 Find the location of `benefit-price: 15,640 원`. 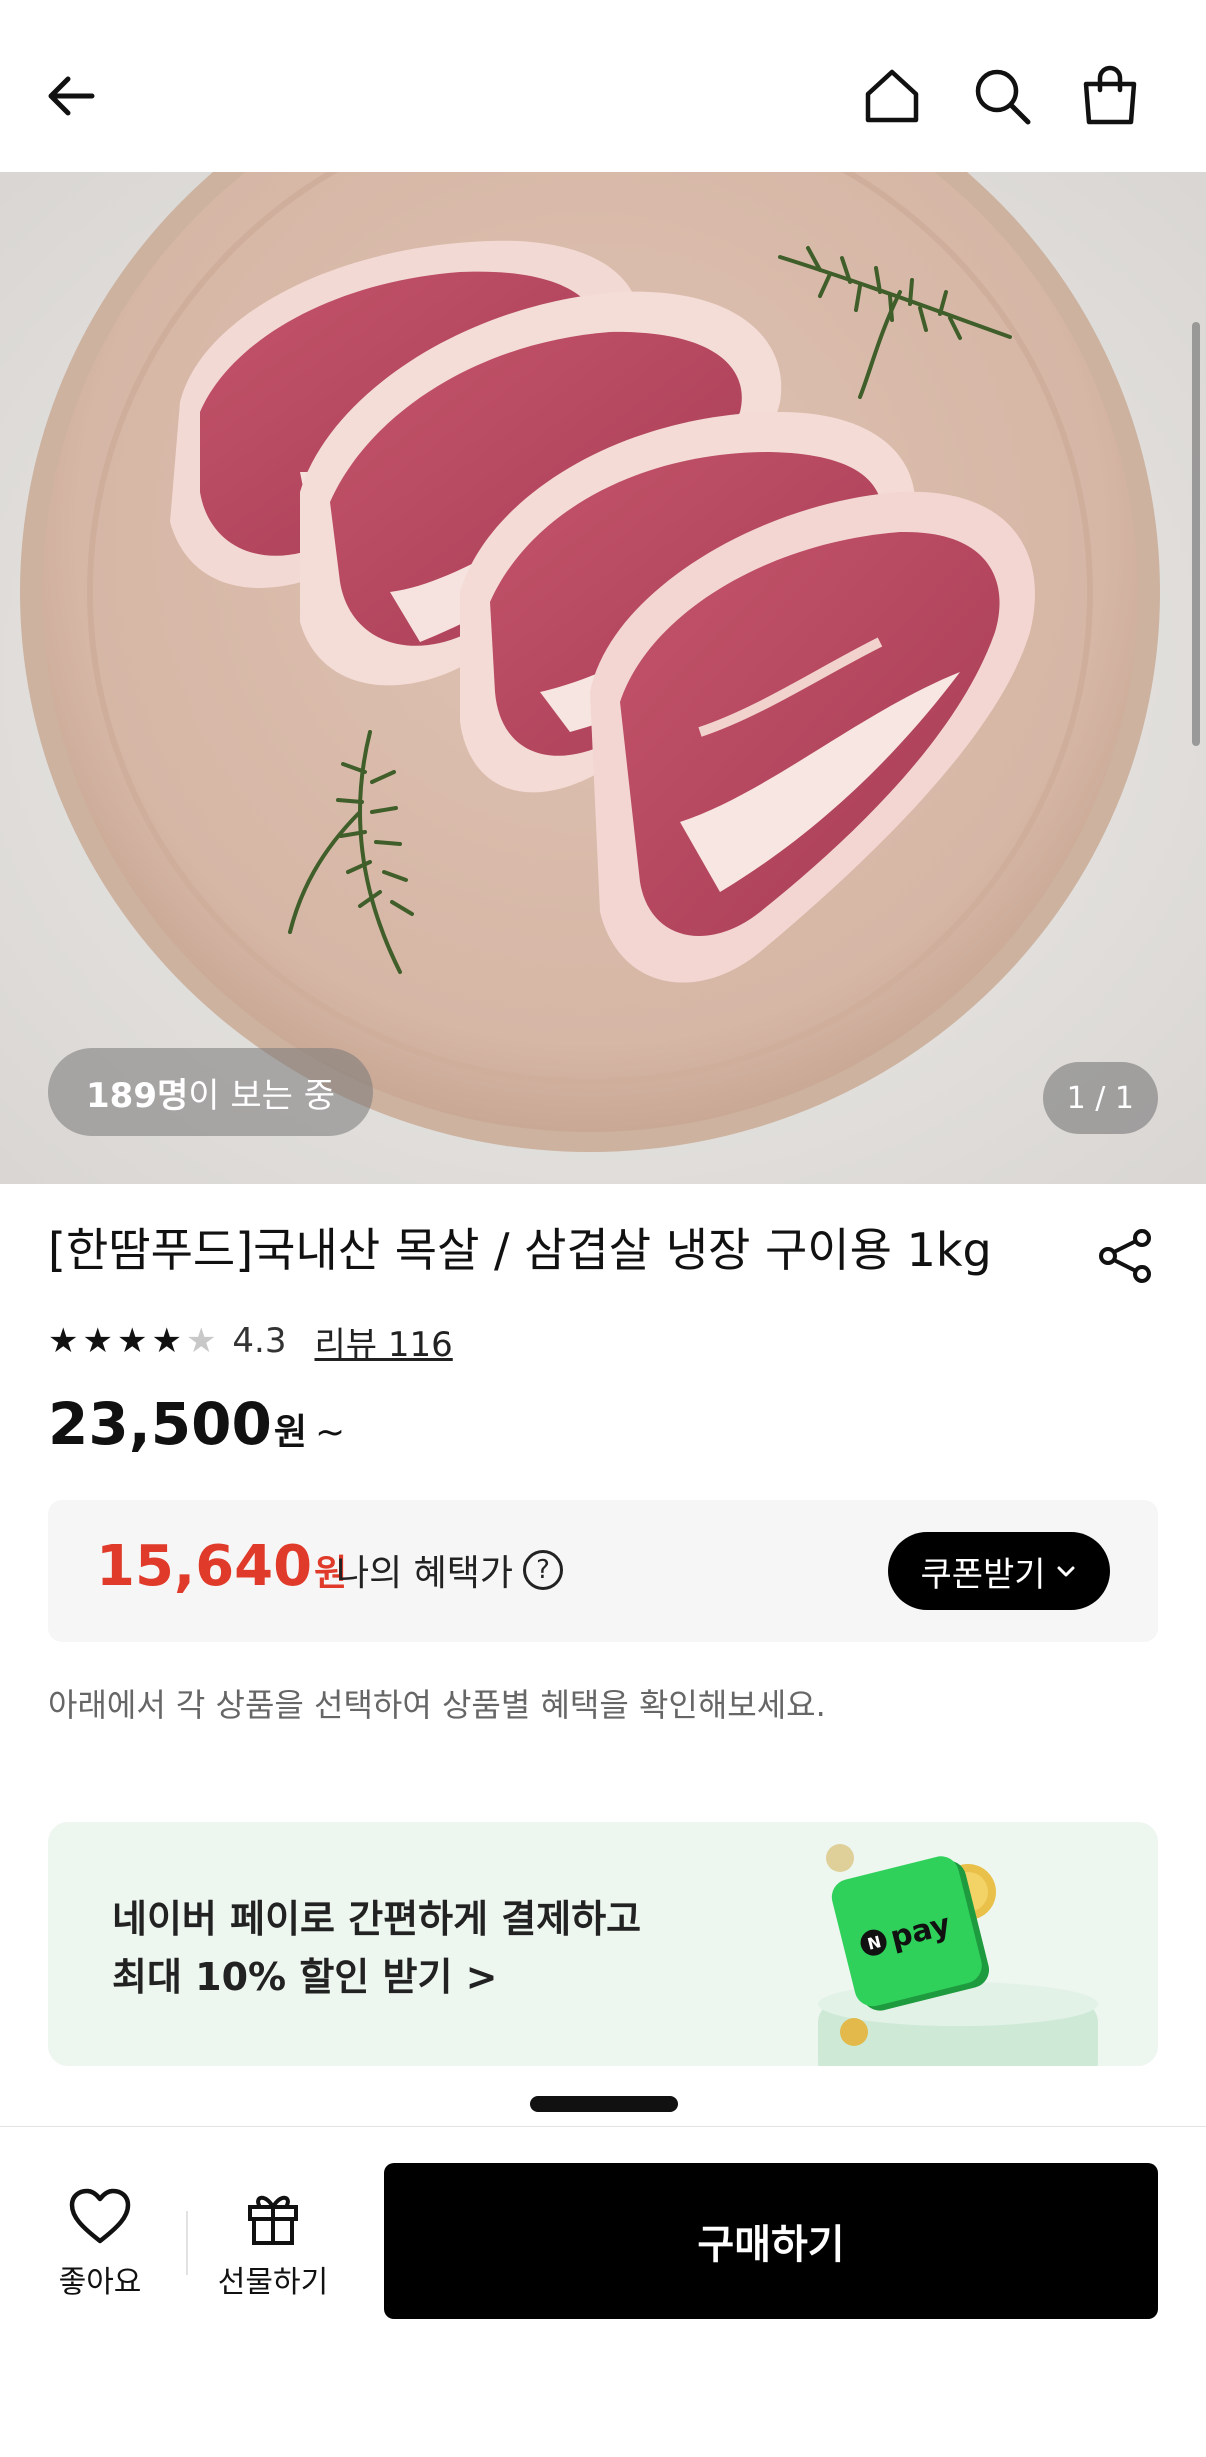

benefit-price: 15,640 원 is located at coordinates (221, 1566).